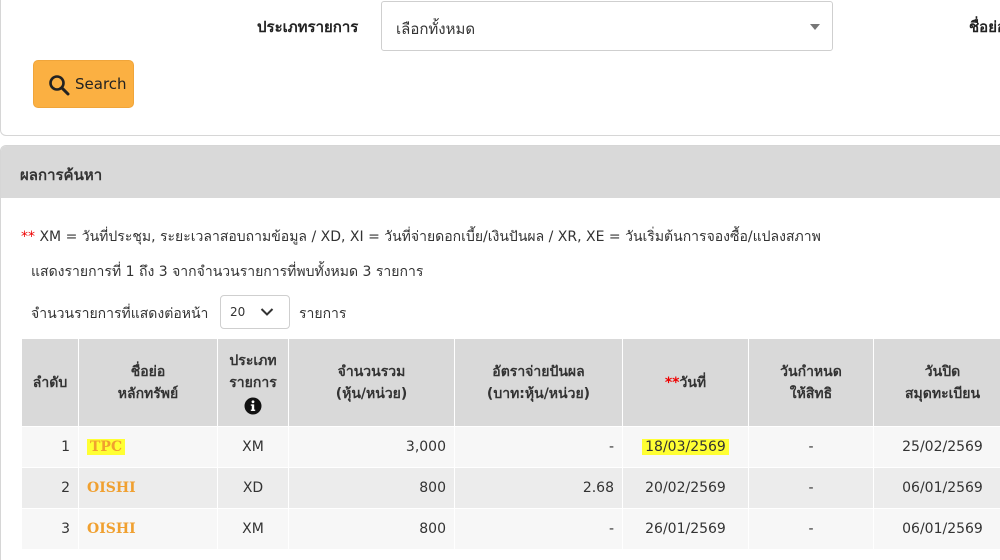  What do you see at coordinates (50, 529) in the screenshot?
I see `row-no: 3` at bounding box center [50, 529].